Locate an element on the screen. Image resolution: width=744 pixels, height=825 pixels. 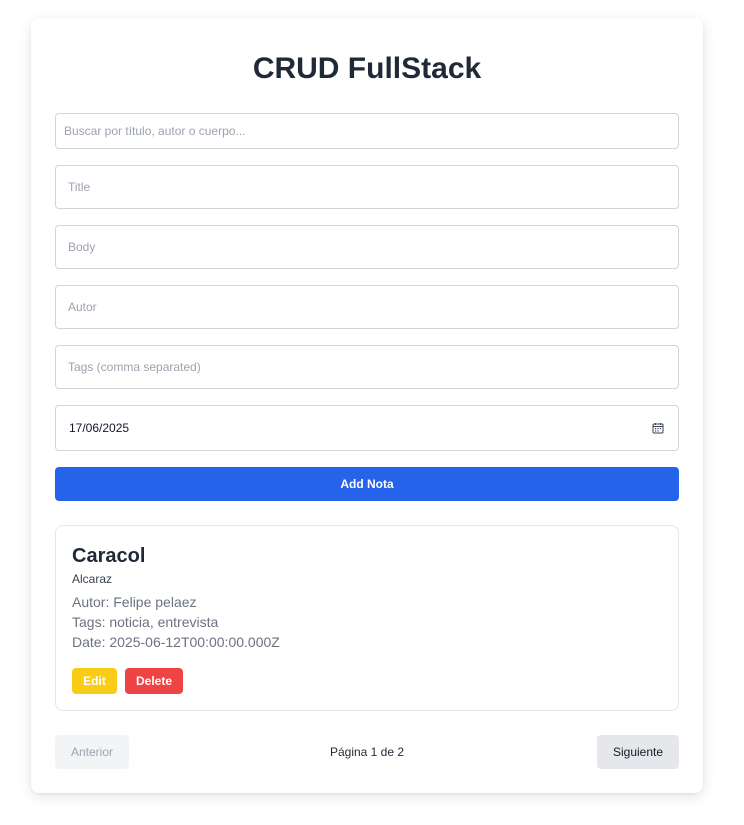
date-value: 17/06/2025 is located at coordinates (99, 428).